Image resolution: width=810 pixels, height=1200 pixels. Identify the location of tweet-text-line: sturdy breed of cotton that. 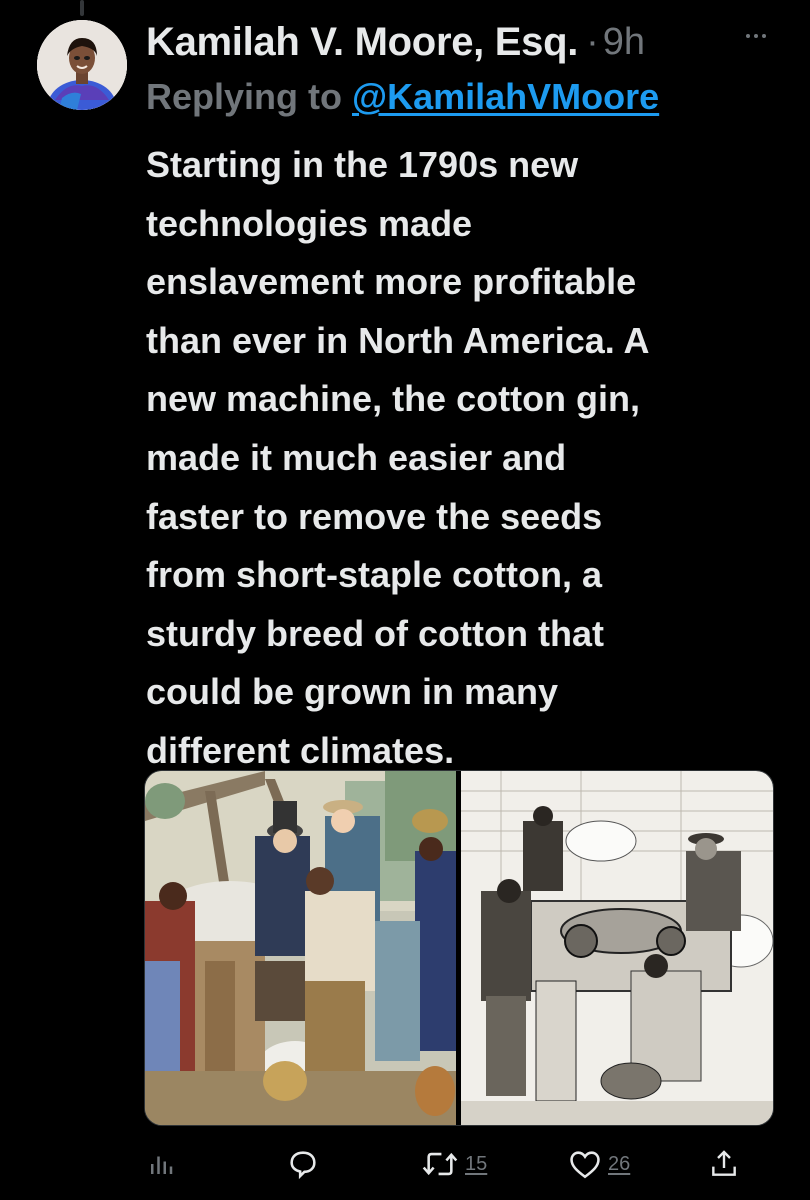
(375, 633).